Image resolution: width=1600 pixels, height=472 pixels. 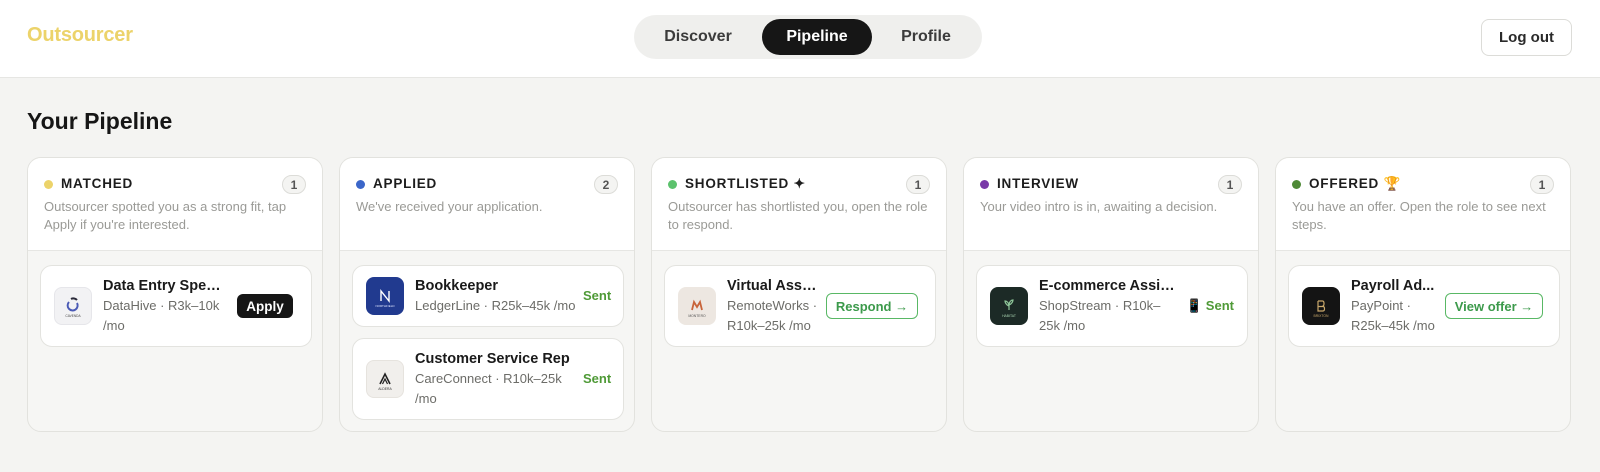 I want to click on job-title: Customer Service Rep, so click(x=492, y=359).